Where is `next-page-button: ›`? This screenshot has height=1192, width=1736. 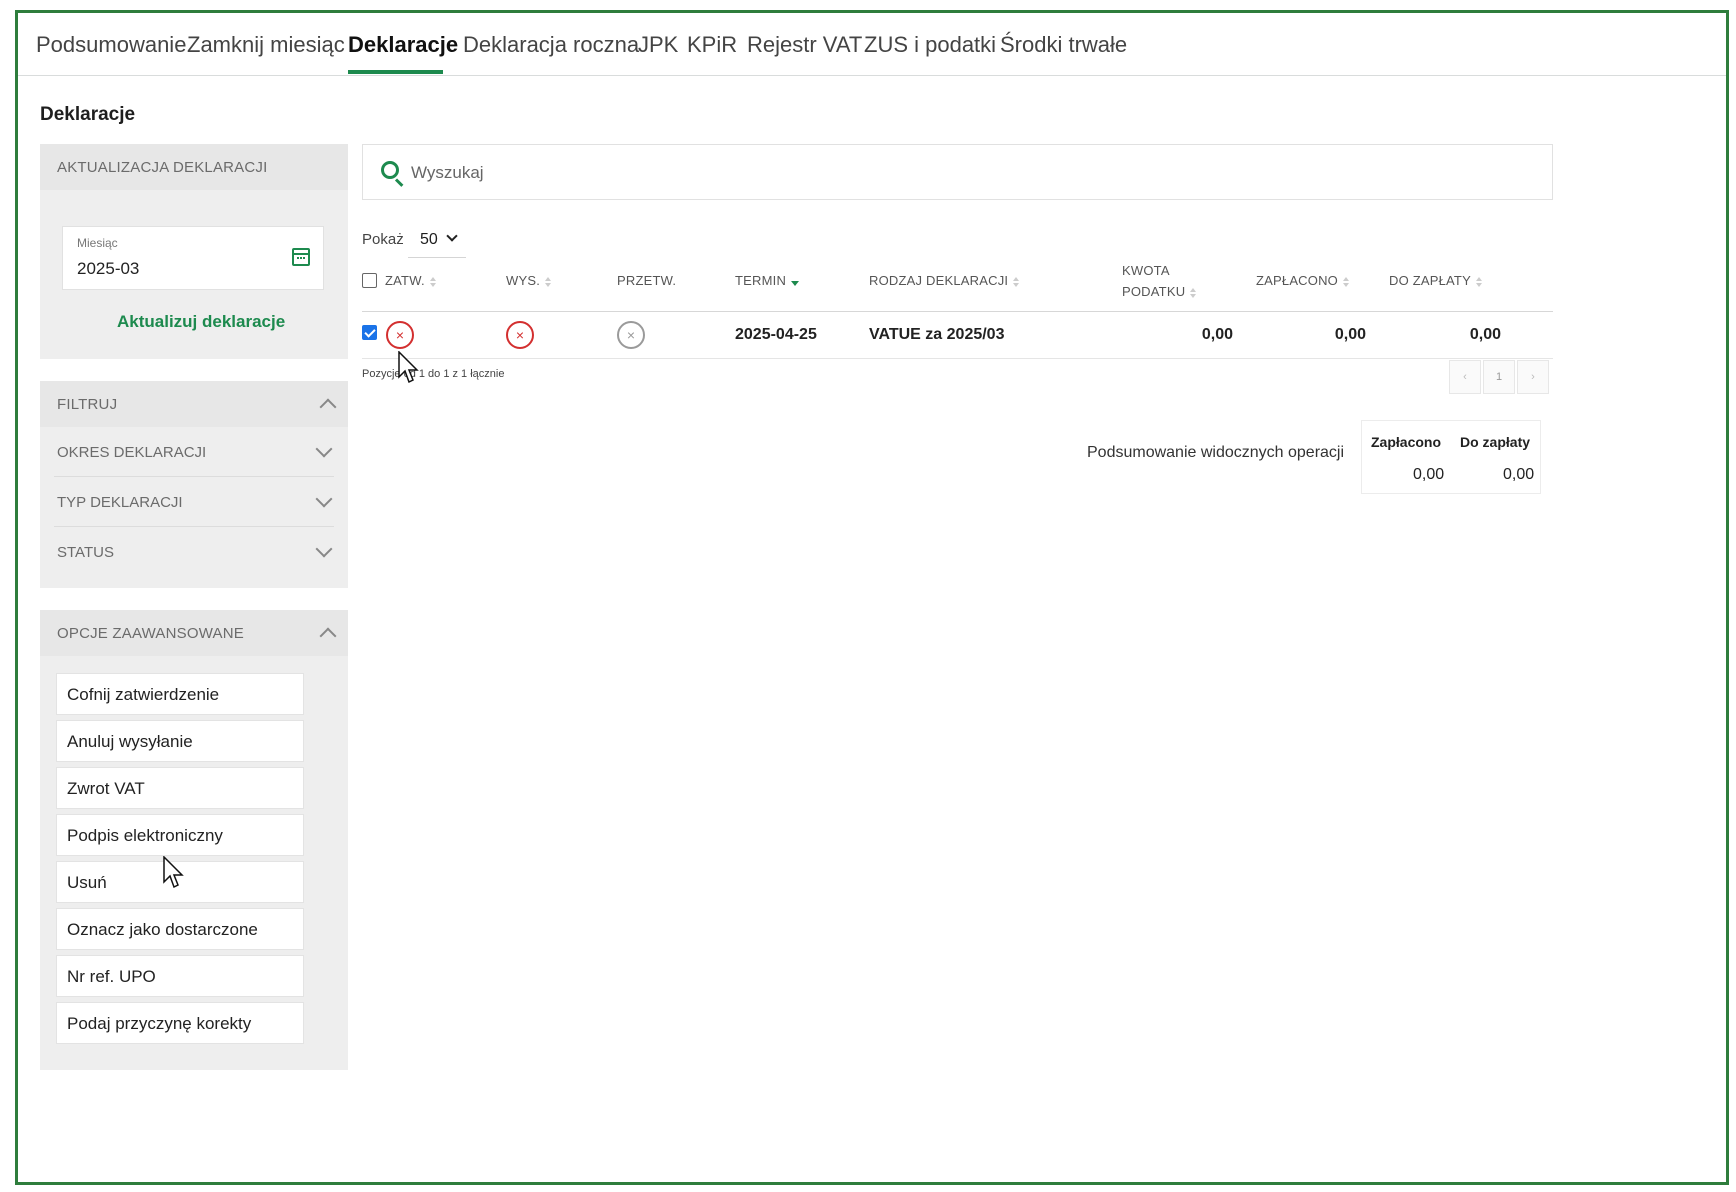 next-page-button: › is located at coordinates (1533, 377).